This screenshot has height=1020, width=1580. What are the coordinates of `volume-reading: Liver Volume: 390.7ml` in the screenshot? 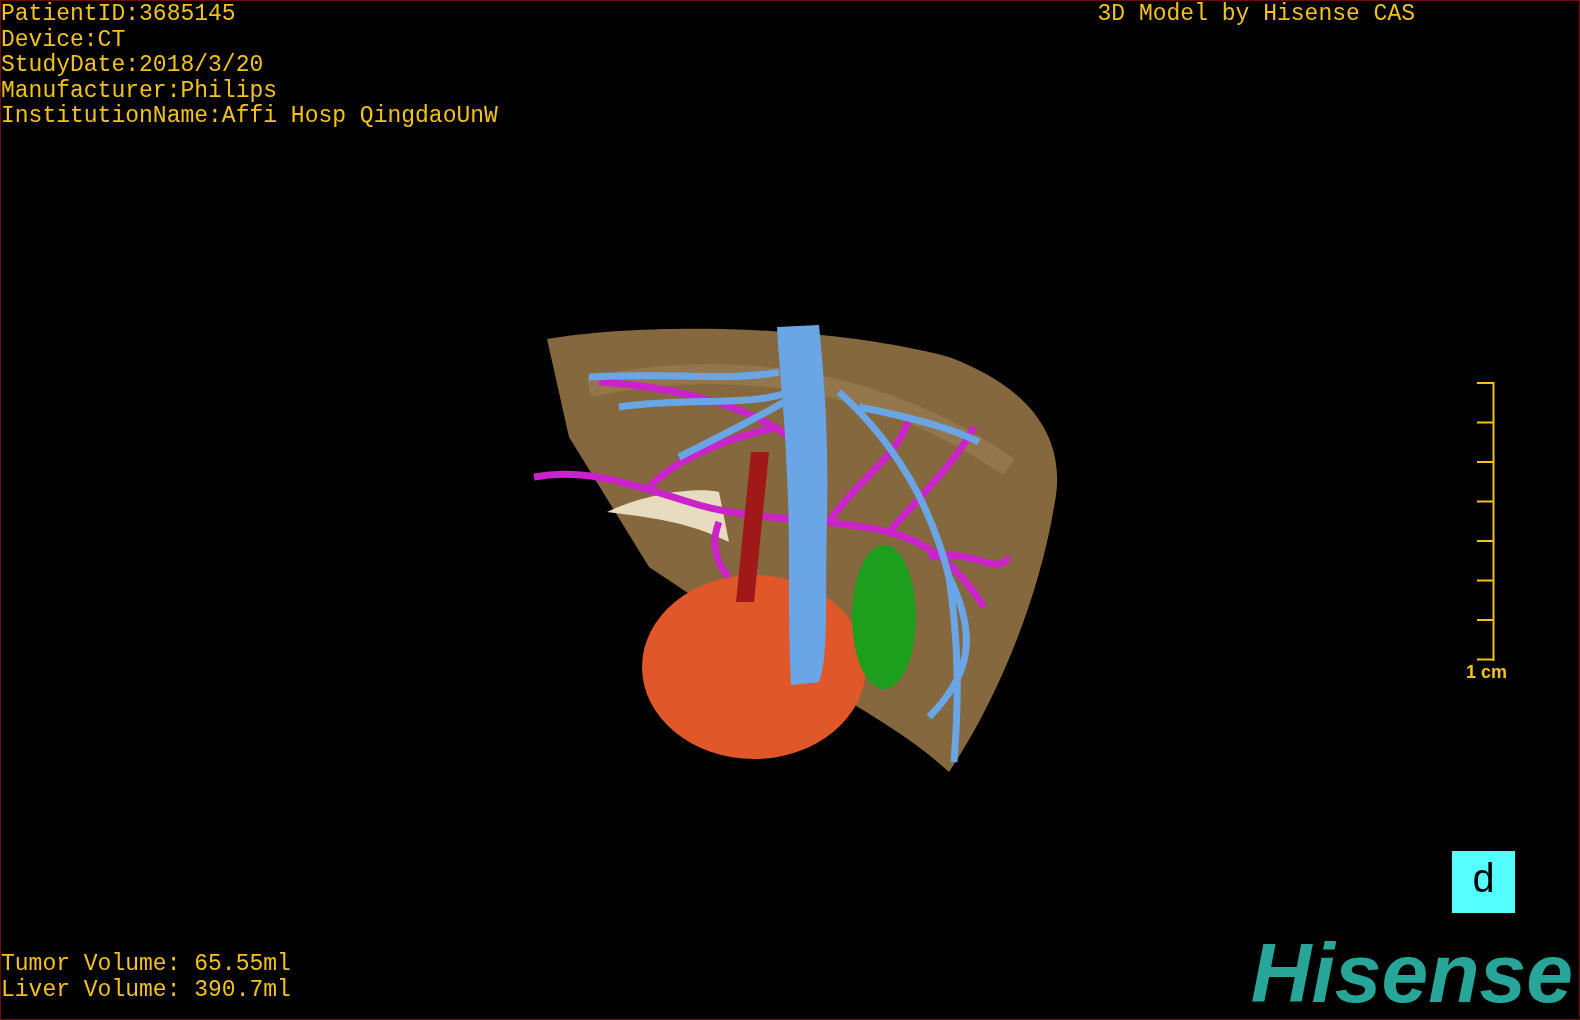 It's located at (146, 990).